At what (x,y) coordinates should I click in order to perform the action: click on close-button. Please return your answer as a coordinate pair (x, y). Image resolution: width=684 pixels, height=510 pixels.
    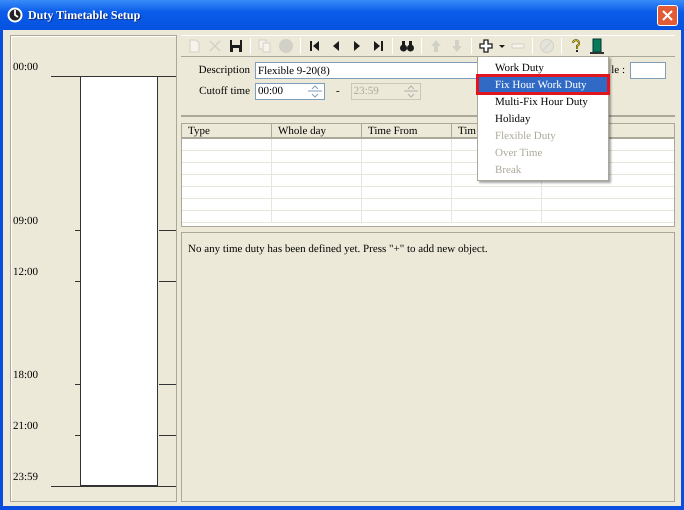
    Looking at the image, I should click on (667, 15).